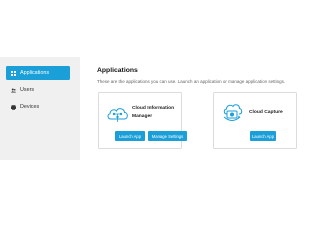 The width and height of the screenshot is (320, 240). I want to click on manage-settings-button: Manage Settings, so click(167, 136).